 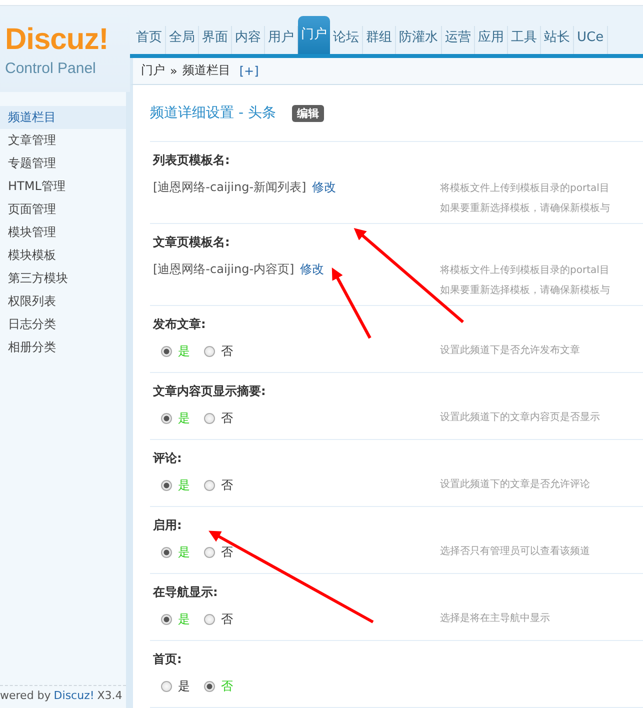 What do you see at coordinates (557, 40) in the screenshot?
I see `nav-tab: 站长` at bounding box center [557, 40].